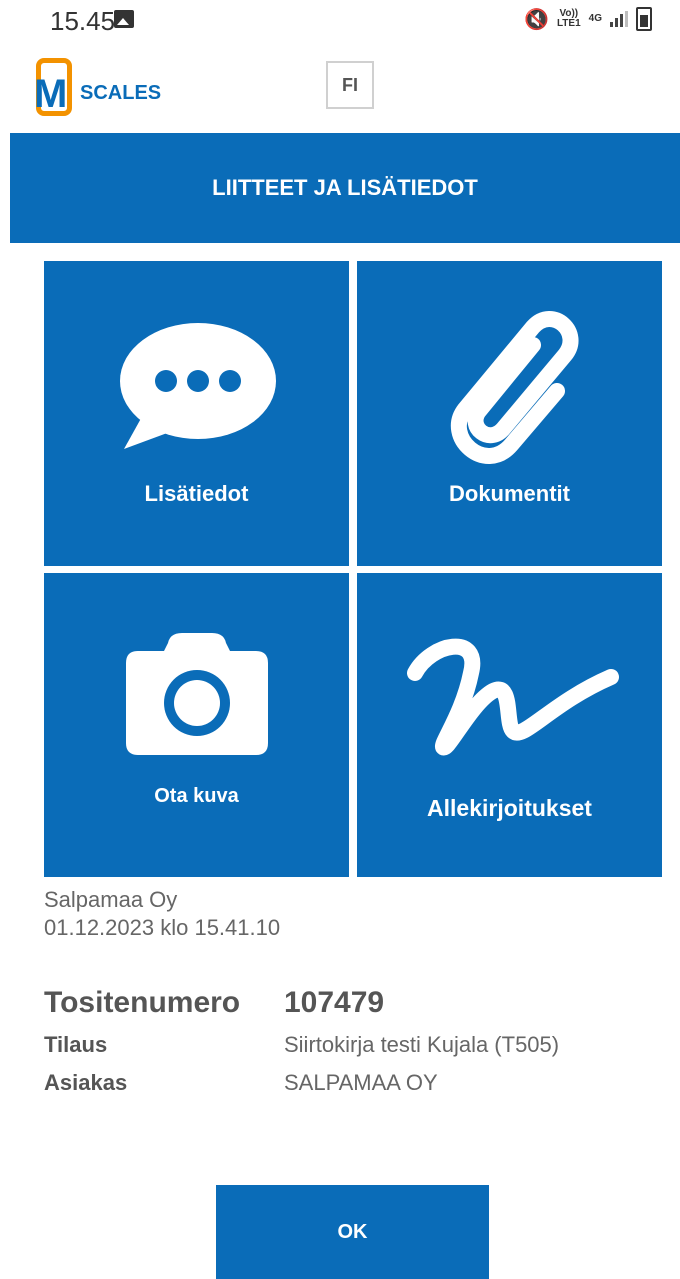 The height and width of the screenshot is (1279, 680). I want to click on tile-take-photo: Ota kuva, so click(196, 725).